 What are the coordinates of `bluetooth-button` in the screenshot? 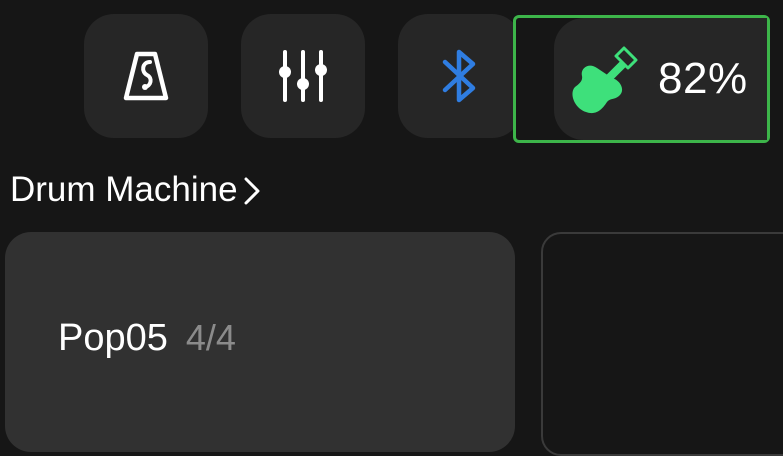 It's located at (460, 76).